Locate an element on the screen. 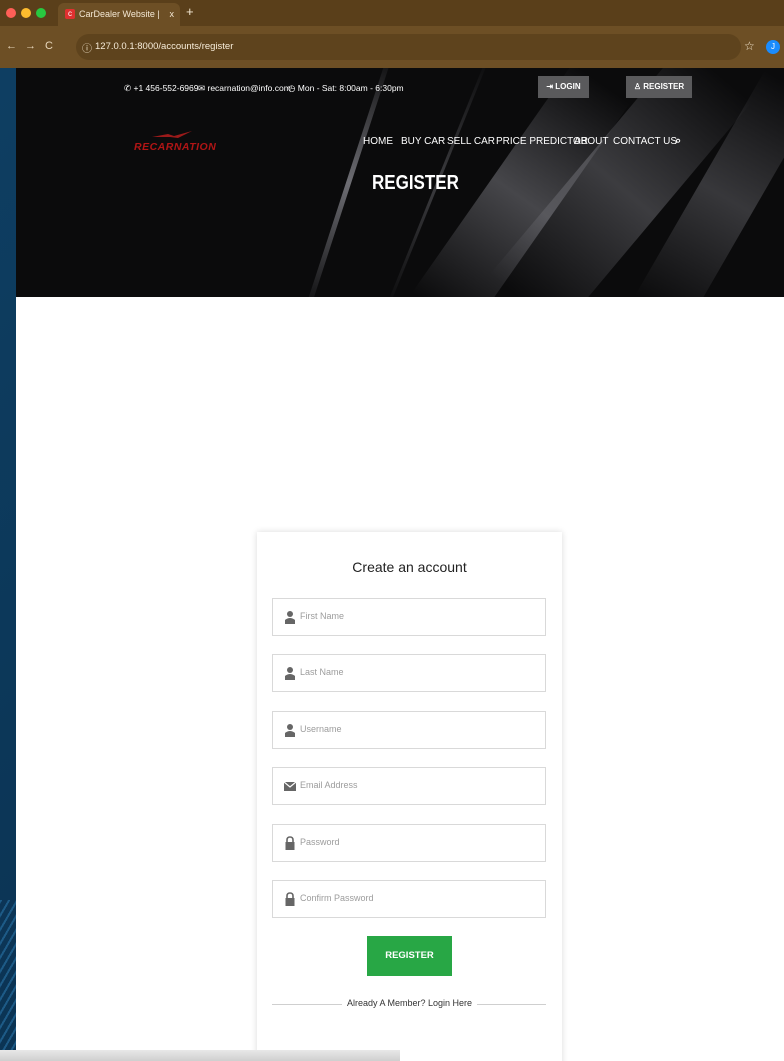  profile-avatar: J is located at coordinates (773, 47).